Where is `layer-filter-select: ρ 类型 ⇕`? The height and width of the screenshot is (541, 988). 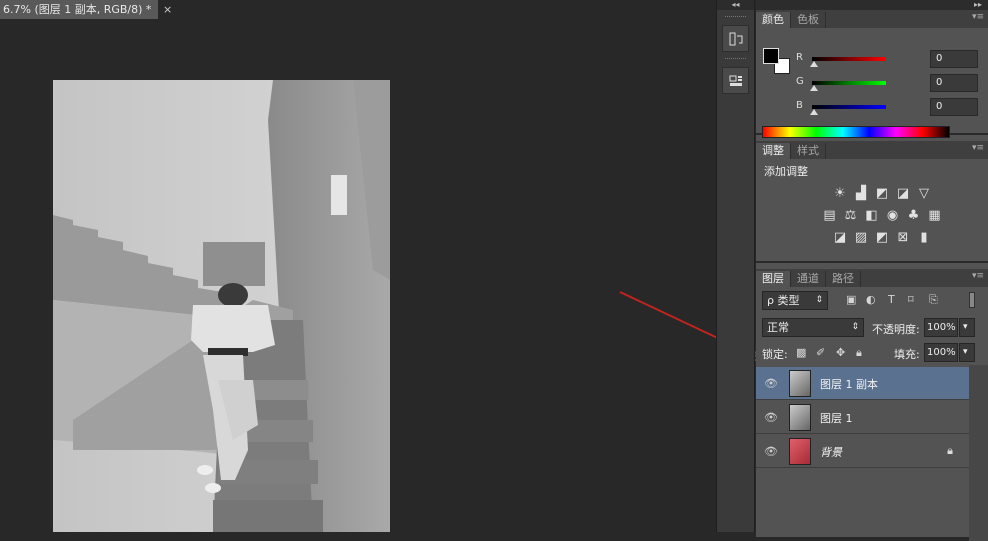
layer-filter-select: ρ 类型 ⇕ is located at coordinates (795, 300).